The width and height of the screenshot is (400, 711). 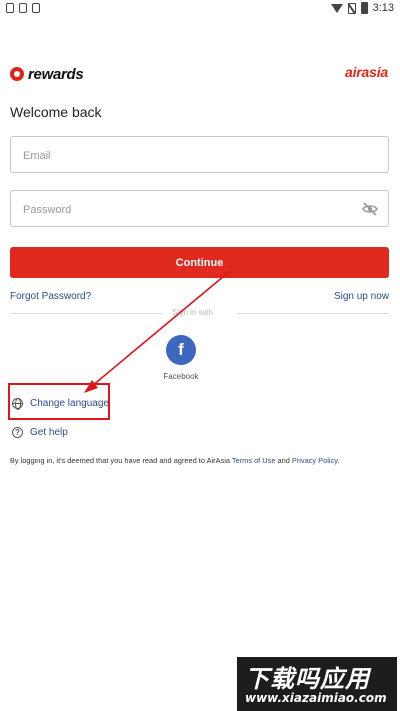 I want to click on watermark: 下载吗应用 www.xiazaimiao.com, so click(x=317, y=684).